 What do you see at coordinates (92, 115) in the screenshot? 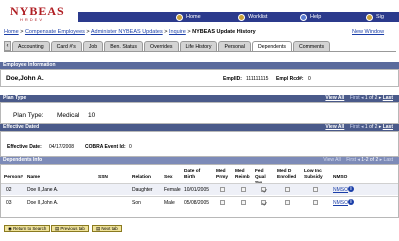
I see `plan-code-value: 10` at bounding box center [92, 115].